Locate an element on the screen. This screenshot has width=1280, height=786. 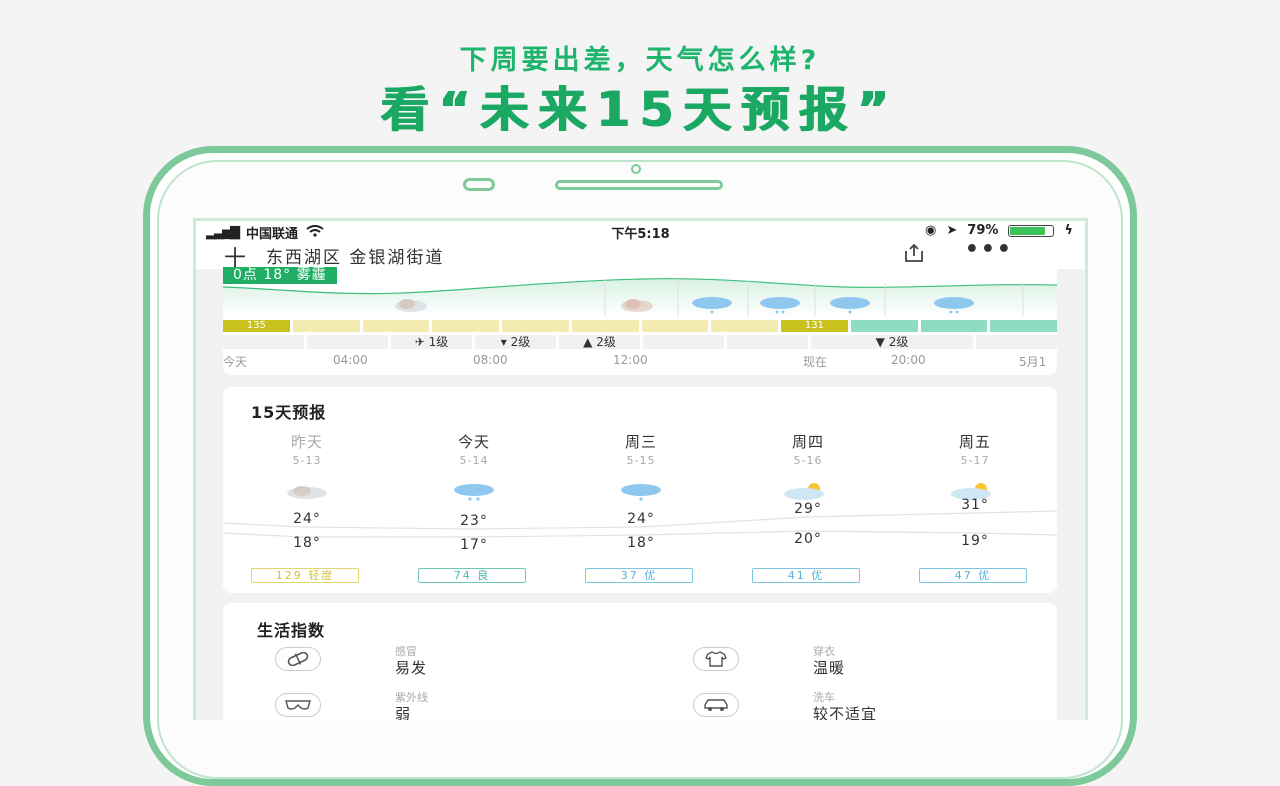
sensor-pill is located at coordinates (479, 184).